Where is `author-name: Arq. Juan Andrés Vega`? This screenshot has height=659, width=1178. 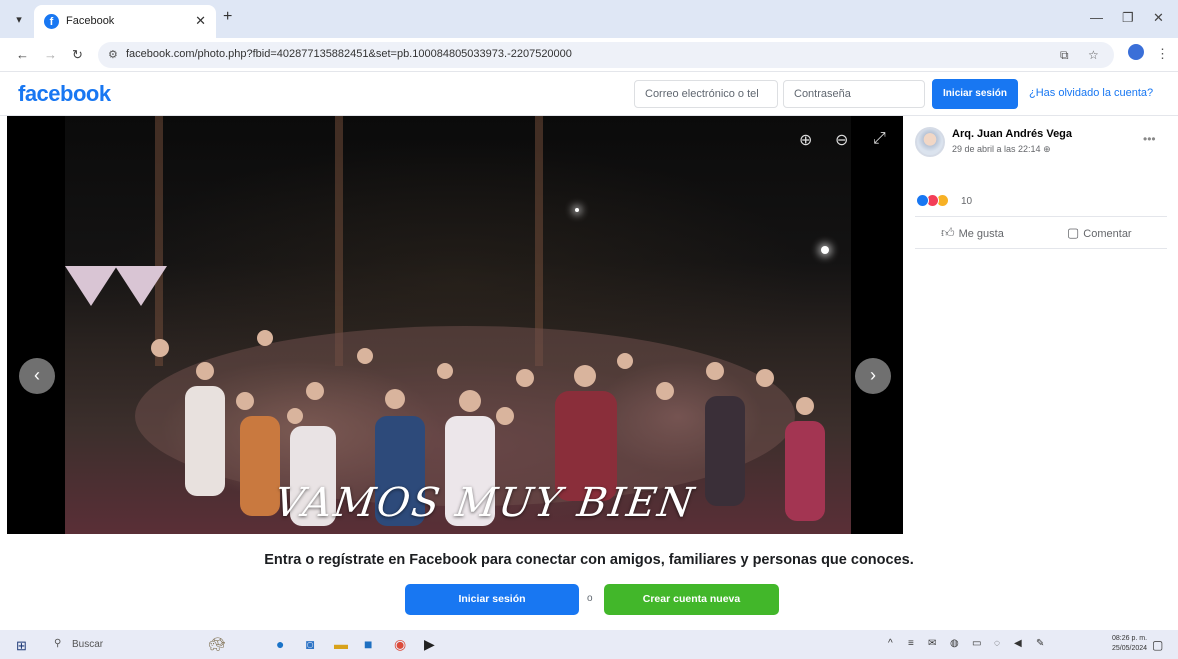
author-name: Arq. Juan Andrés Vega is located at coordinates (1012, 134).